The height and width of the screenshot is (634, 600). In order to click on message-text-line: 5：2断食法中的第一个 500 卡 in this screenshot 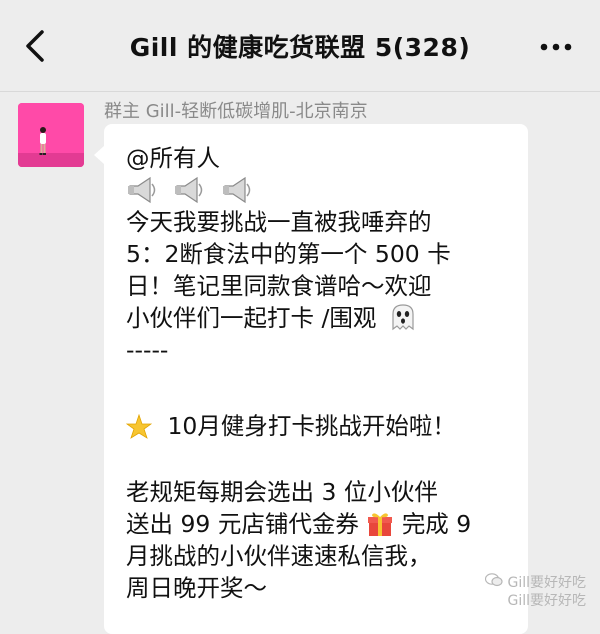, I will do `click(288, 254)`.